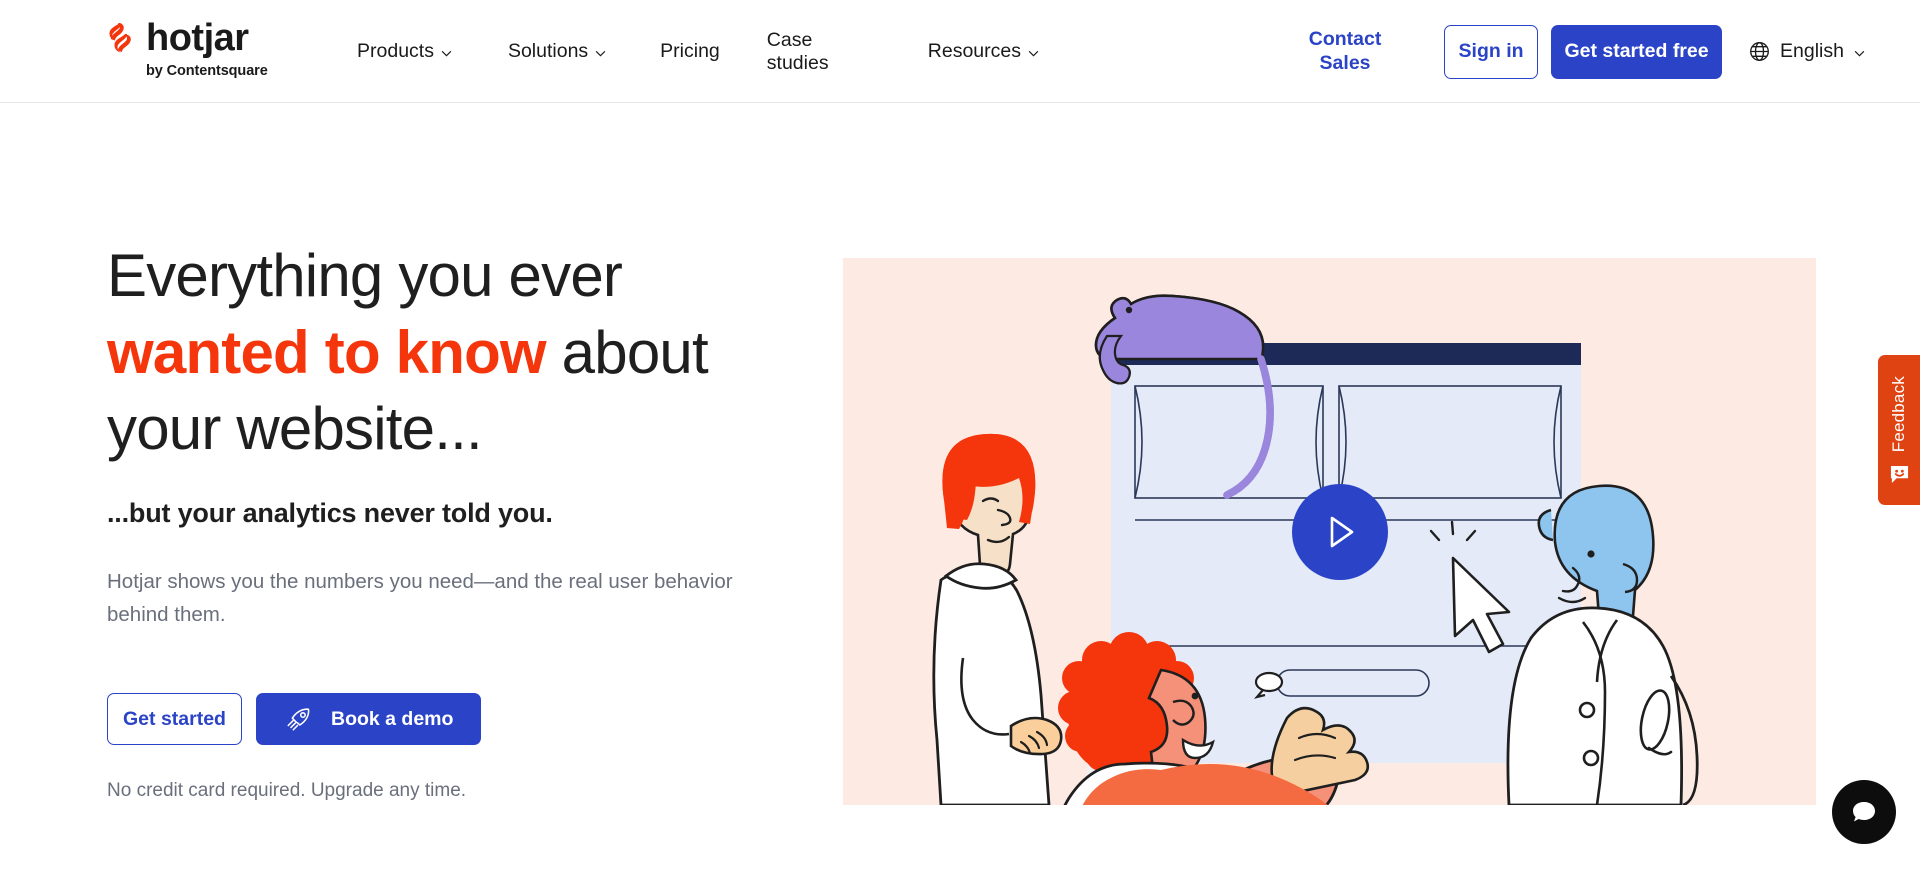 Image resolution: width=1920 pixels, height=878 pixels. I want to click on headline-accent: wanted to know, so click(327, 352).